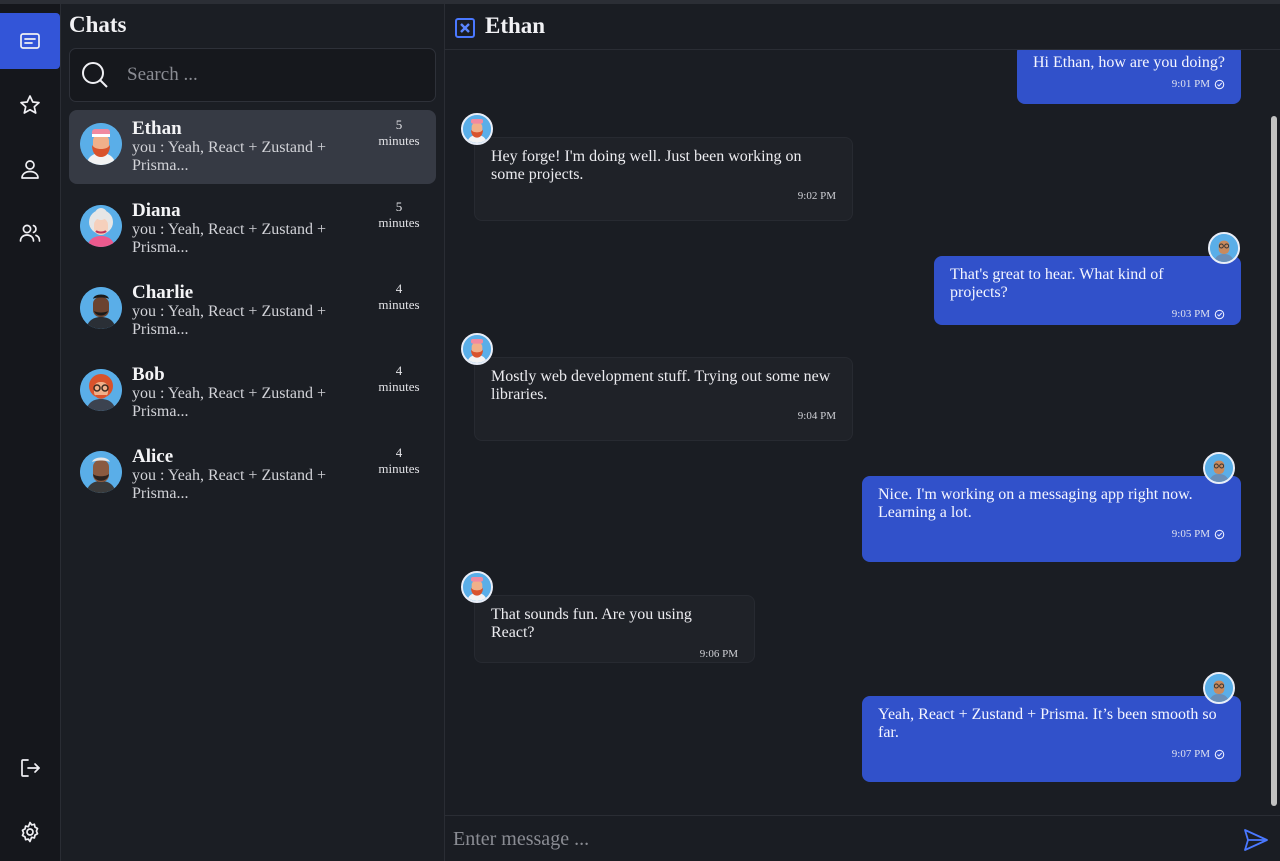 The height and width of the screenshot is (861, 1280). Describe the element at coordinates (1129, 62) in the screenshot. I see `message-text: Hi Ethan, how are you doing?` at that location.